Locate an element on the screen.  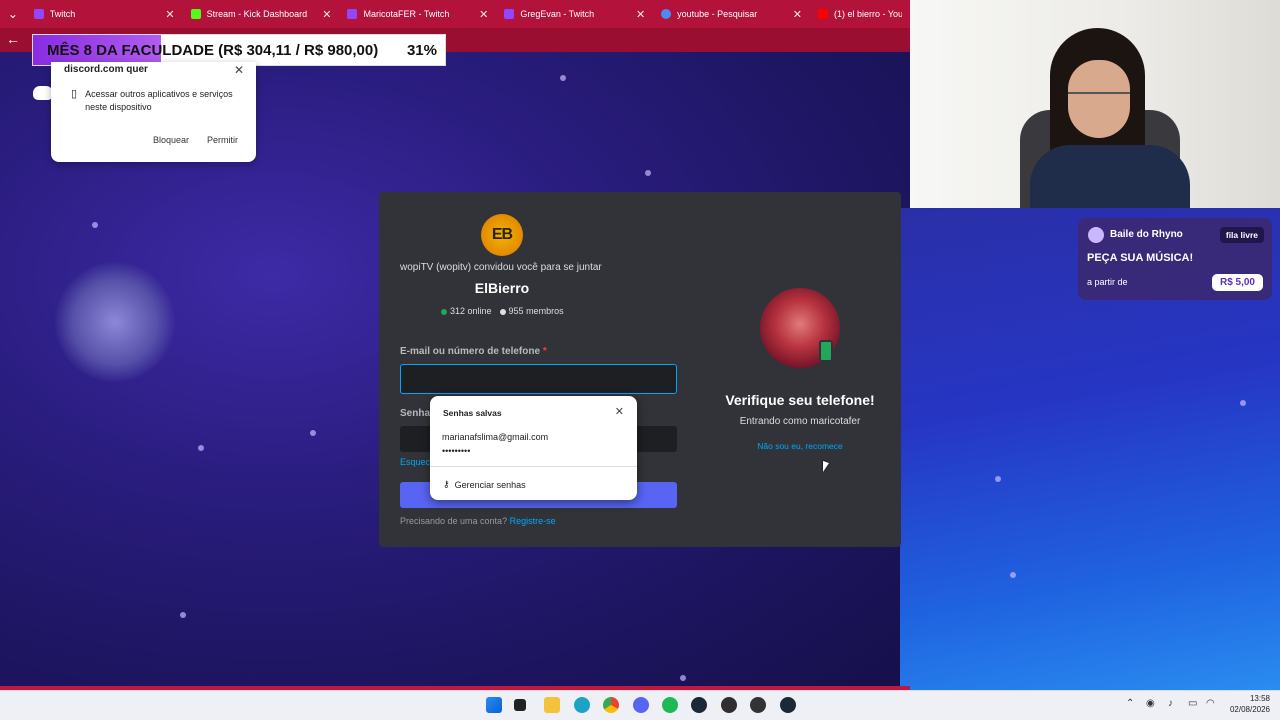
search-icon is located at coordinates (666, 14).